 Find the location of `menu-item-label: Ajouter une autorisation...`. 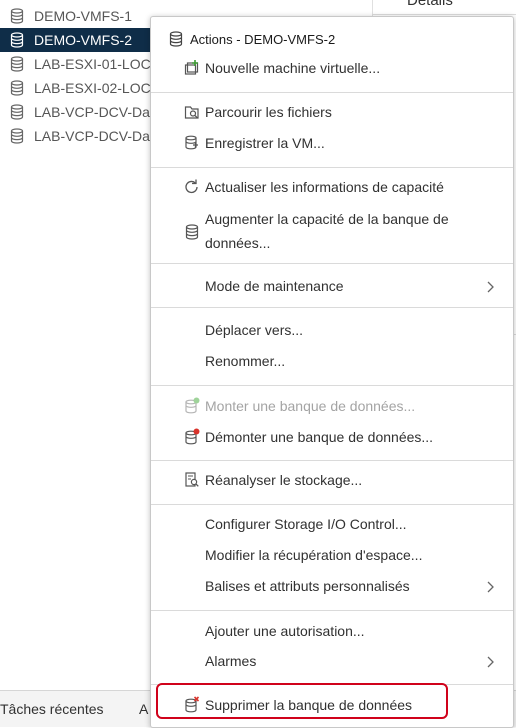

menu-item-label: Ajouter une autorisation... is located at coordinates (285, 631).